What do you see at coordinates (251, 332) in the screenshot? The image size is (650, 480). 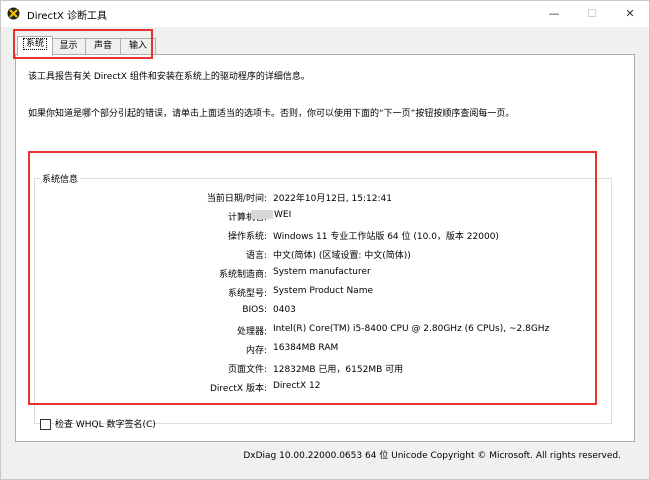 I see `info-label: 处理器:` at bounding box center [251, 332].